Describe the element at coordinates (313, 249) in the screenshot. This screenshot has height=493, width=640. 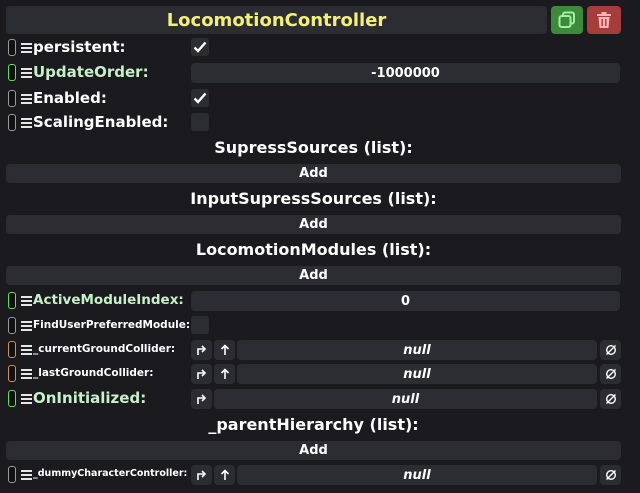
I see `locomotion-modules-list-title: LocomotionModules (list):` at that location.